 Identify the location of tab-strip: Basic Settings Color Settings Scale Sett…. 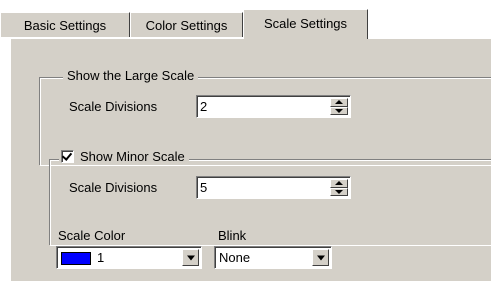
(245, 20).